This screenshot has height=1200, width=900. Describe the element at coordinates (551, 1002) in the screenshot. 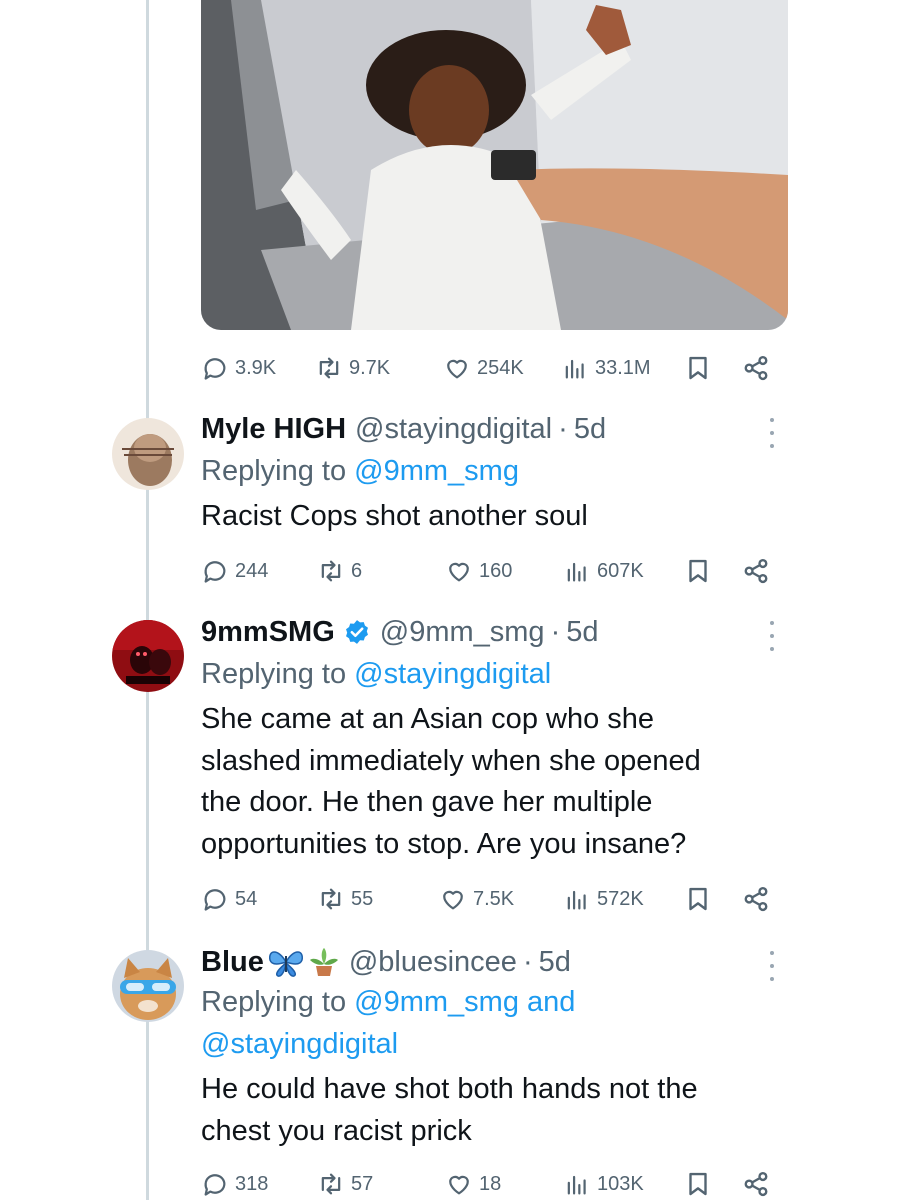

I see `mention-conjunction: and` at that location.